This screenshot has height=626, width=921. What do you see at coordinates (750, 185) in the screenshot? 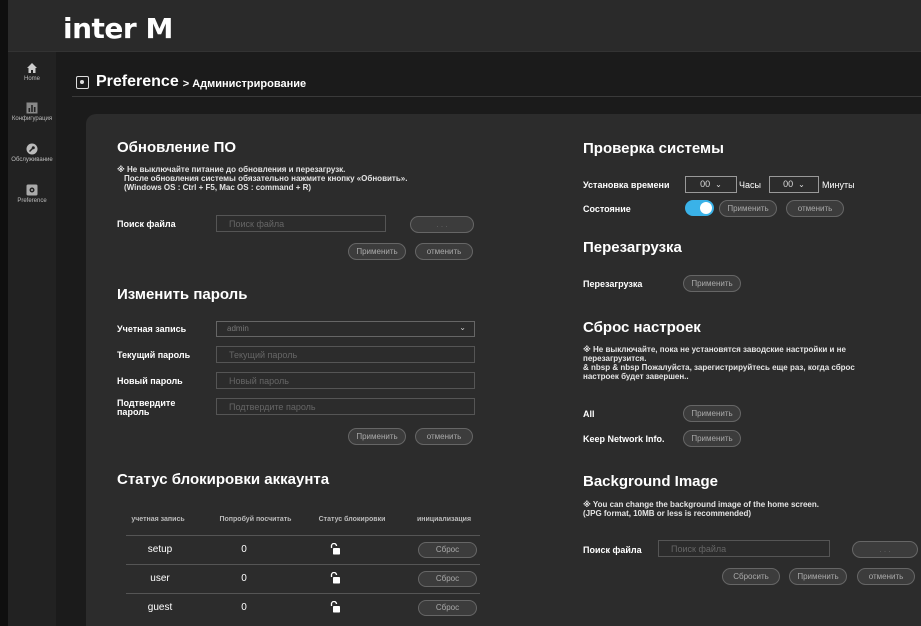
I see `hours-unit-label: Часы` at bounding box center [750, 185].